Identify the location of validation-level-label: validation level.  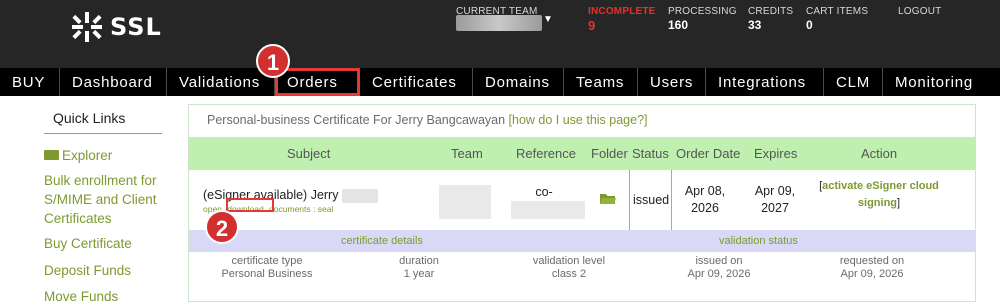
(569, 261).